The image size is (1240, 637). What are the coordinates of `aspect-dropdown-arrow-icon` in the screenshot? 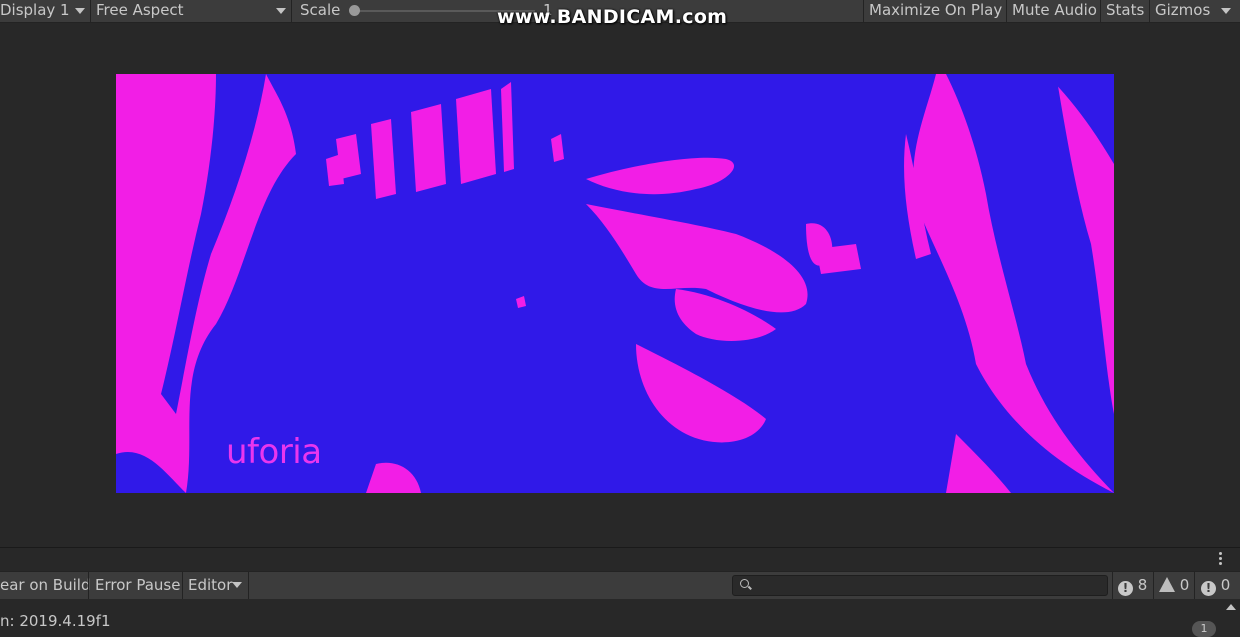 It's located at (281, 11).